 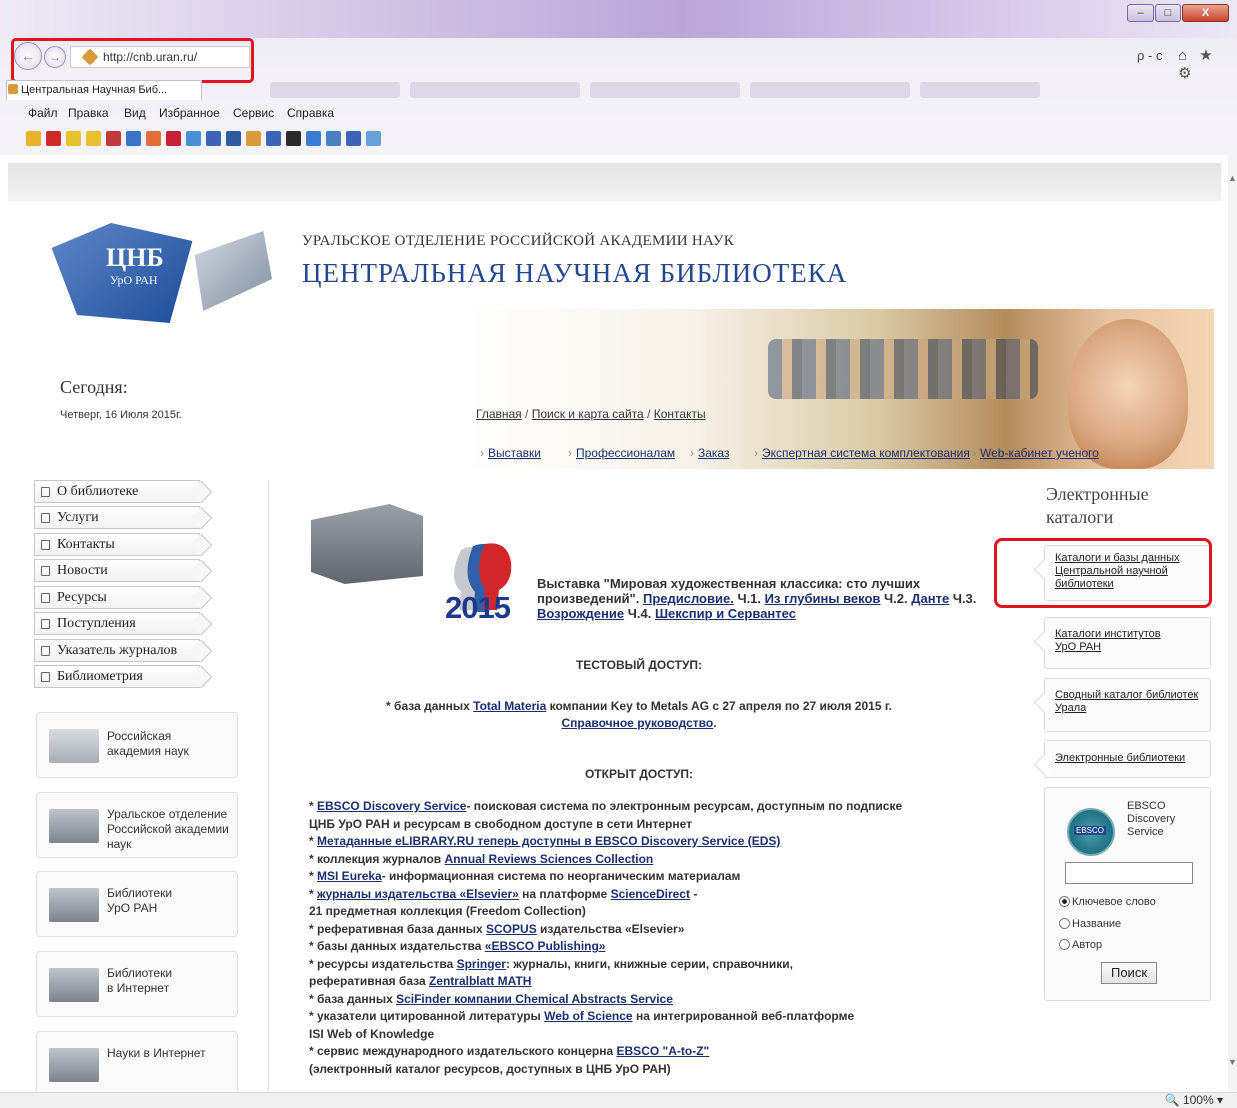 What do you see at coordinates (1232, 623) in the screenshot?
I see `vertical-scrollbar` at bounding box center [1232, 623].